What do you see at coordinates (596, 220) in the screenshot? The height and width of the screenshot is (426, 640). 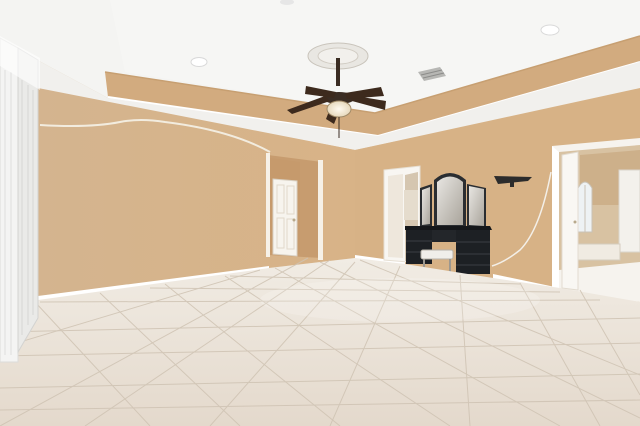 I see `bathroom-doorway` at bounding box center [596, 220].